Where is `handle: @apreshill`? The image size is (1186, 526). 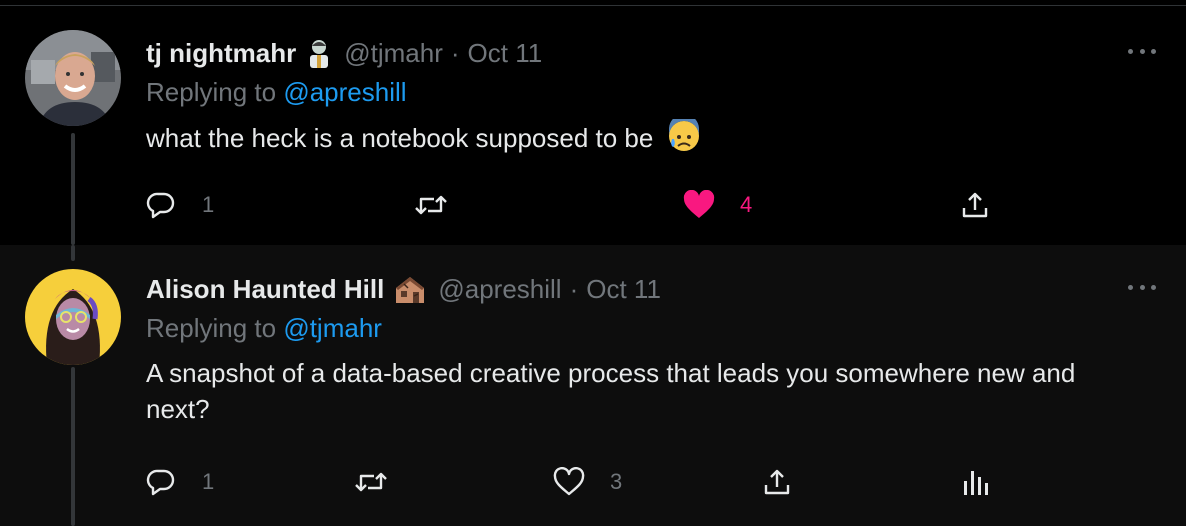 handle: @apreshill is located at coordinates (499, 289).